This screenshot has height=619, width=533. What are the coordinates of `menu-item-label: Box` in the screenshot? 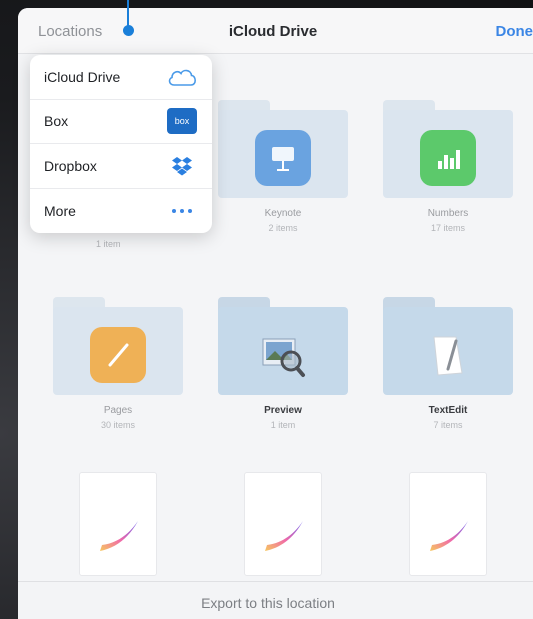 It's located at (56, 121).